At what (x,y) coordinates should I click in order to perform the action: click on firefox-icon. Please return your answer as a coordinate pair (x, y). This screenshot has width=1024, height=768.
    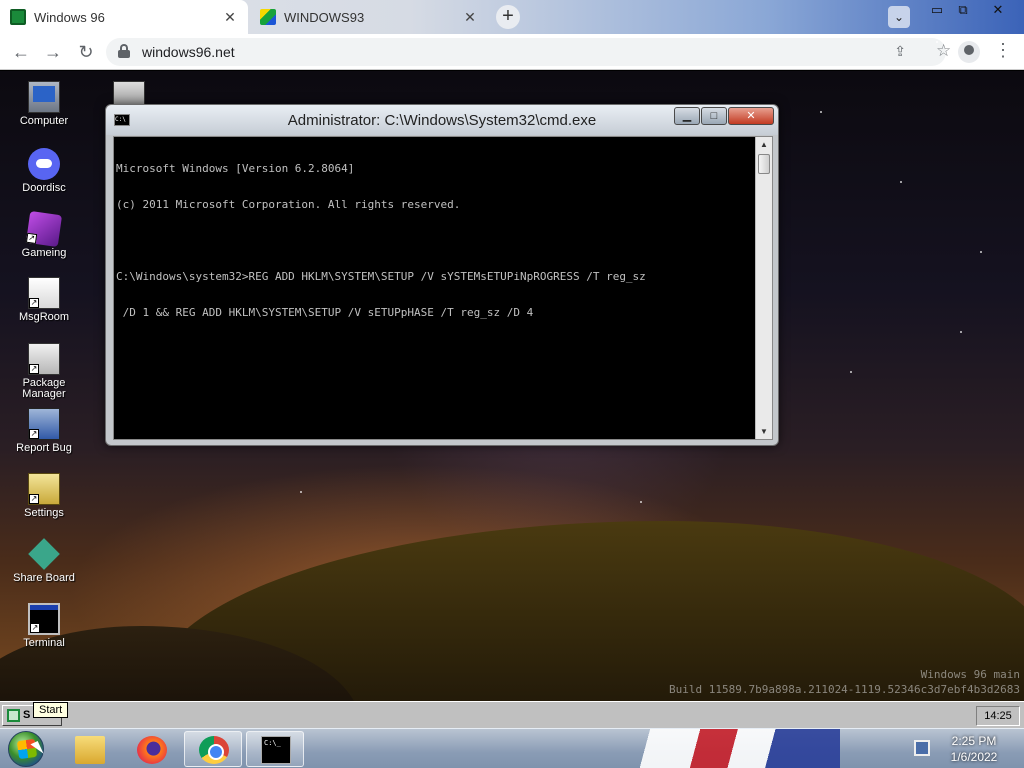
    Looking at the image, I should click on (152, 750).